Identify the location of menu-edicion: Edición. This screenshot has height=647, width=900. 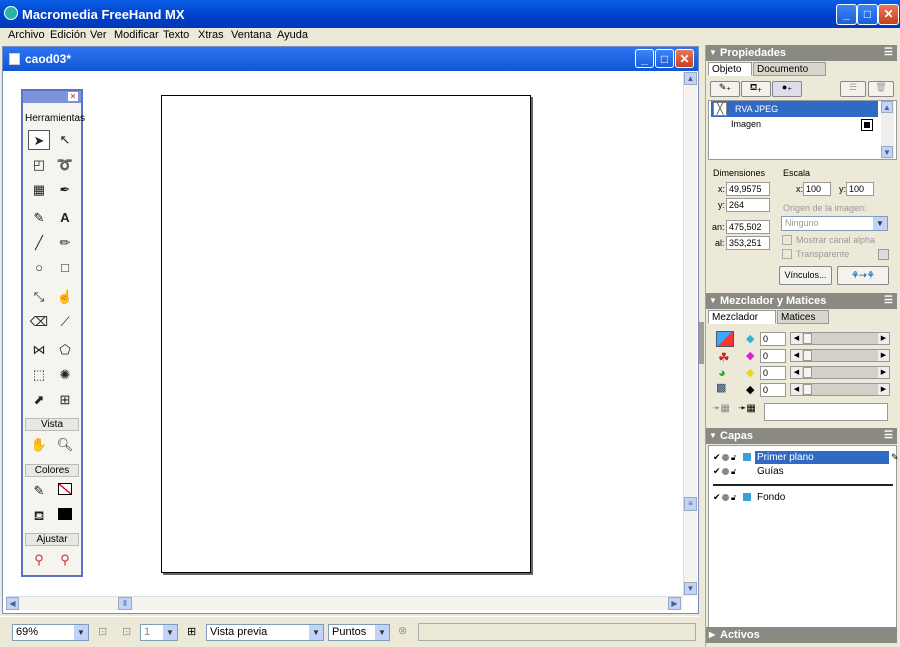
(68, 35).